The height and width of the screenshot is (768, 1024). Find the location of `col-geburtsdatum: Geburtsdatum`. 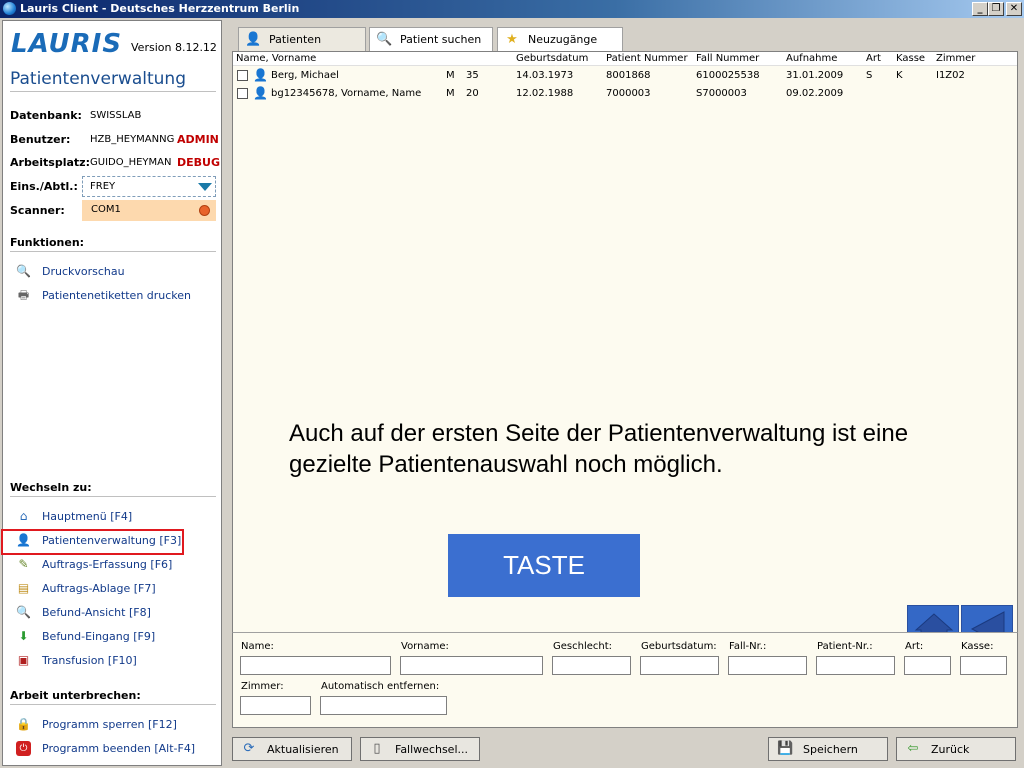

col-geburtsdatum: Geburtsdatum is located at coordinates (552, 58).